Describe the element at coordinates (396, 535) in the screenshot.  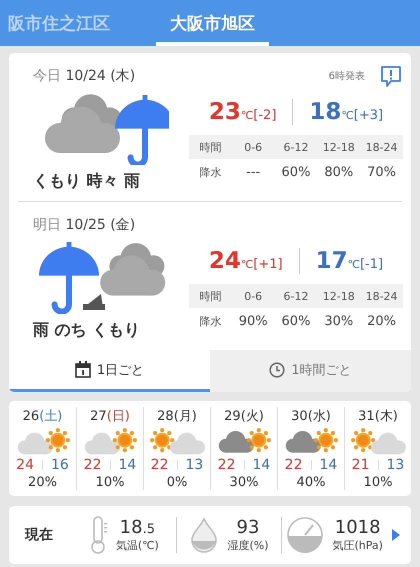
I see `play-icon` at that location.